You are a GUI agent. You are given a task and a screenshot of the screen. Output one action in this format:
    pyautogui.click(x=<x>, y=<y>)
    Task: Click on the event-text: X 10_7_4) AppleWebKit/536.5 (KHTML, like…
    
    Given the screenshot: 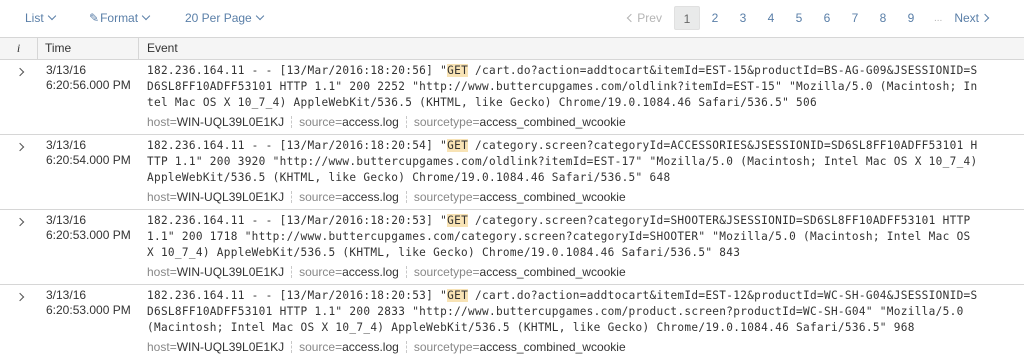 What is the action you would take?
    pyautogui.click(x=444, y=252)
    